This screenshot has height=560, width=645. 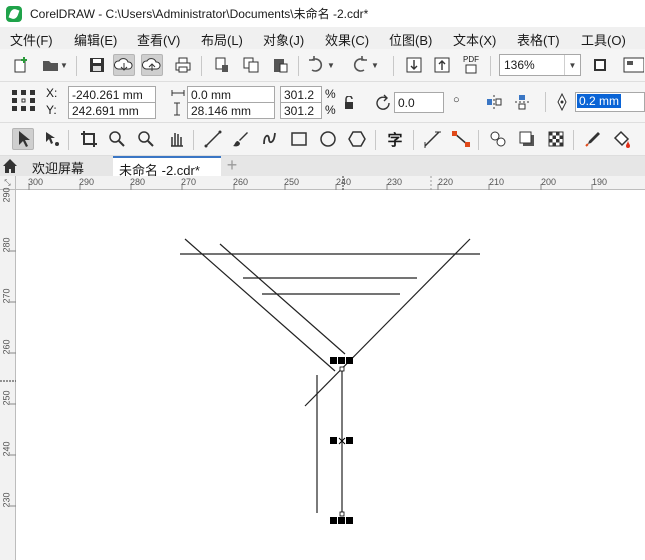 I want to click on menu-edit: 编辑(E), so click(x=95, y=39).